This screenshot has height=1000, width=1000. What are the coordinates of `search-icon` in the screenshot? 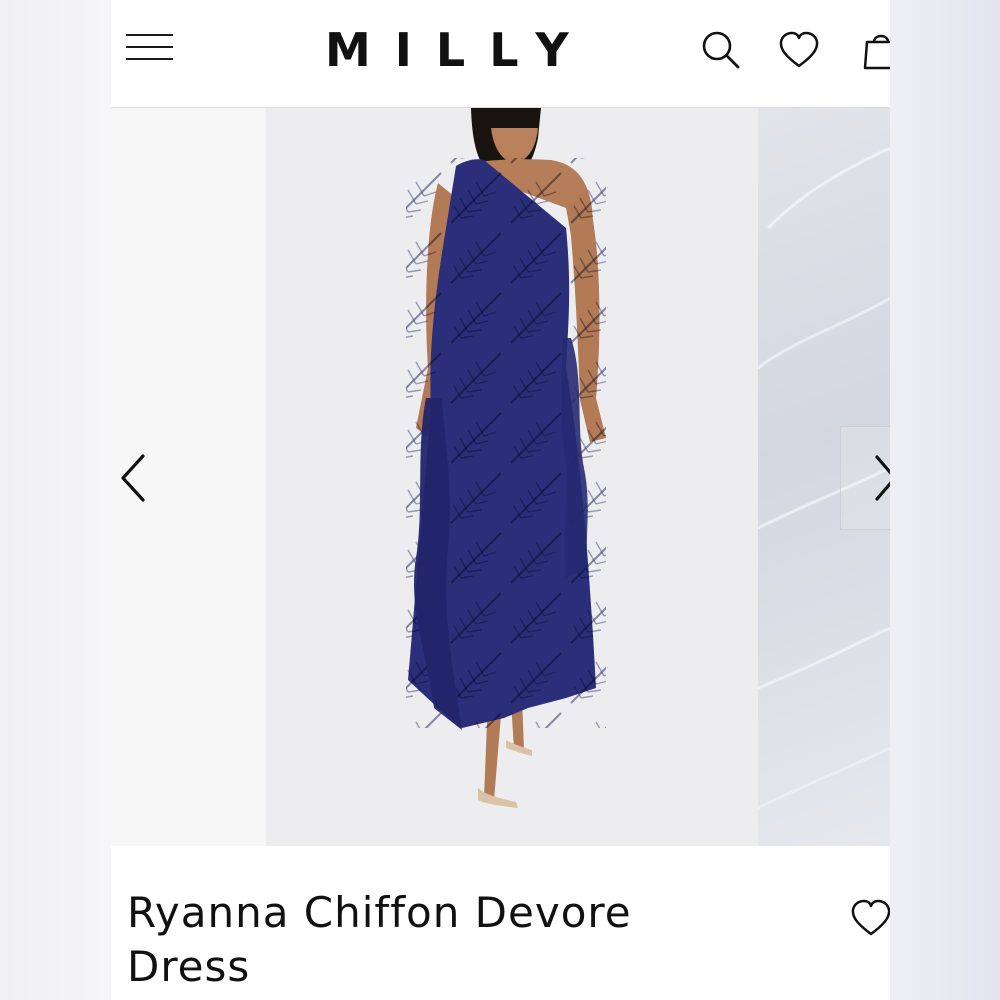 It's located at (721, 50).